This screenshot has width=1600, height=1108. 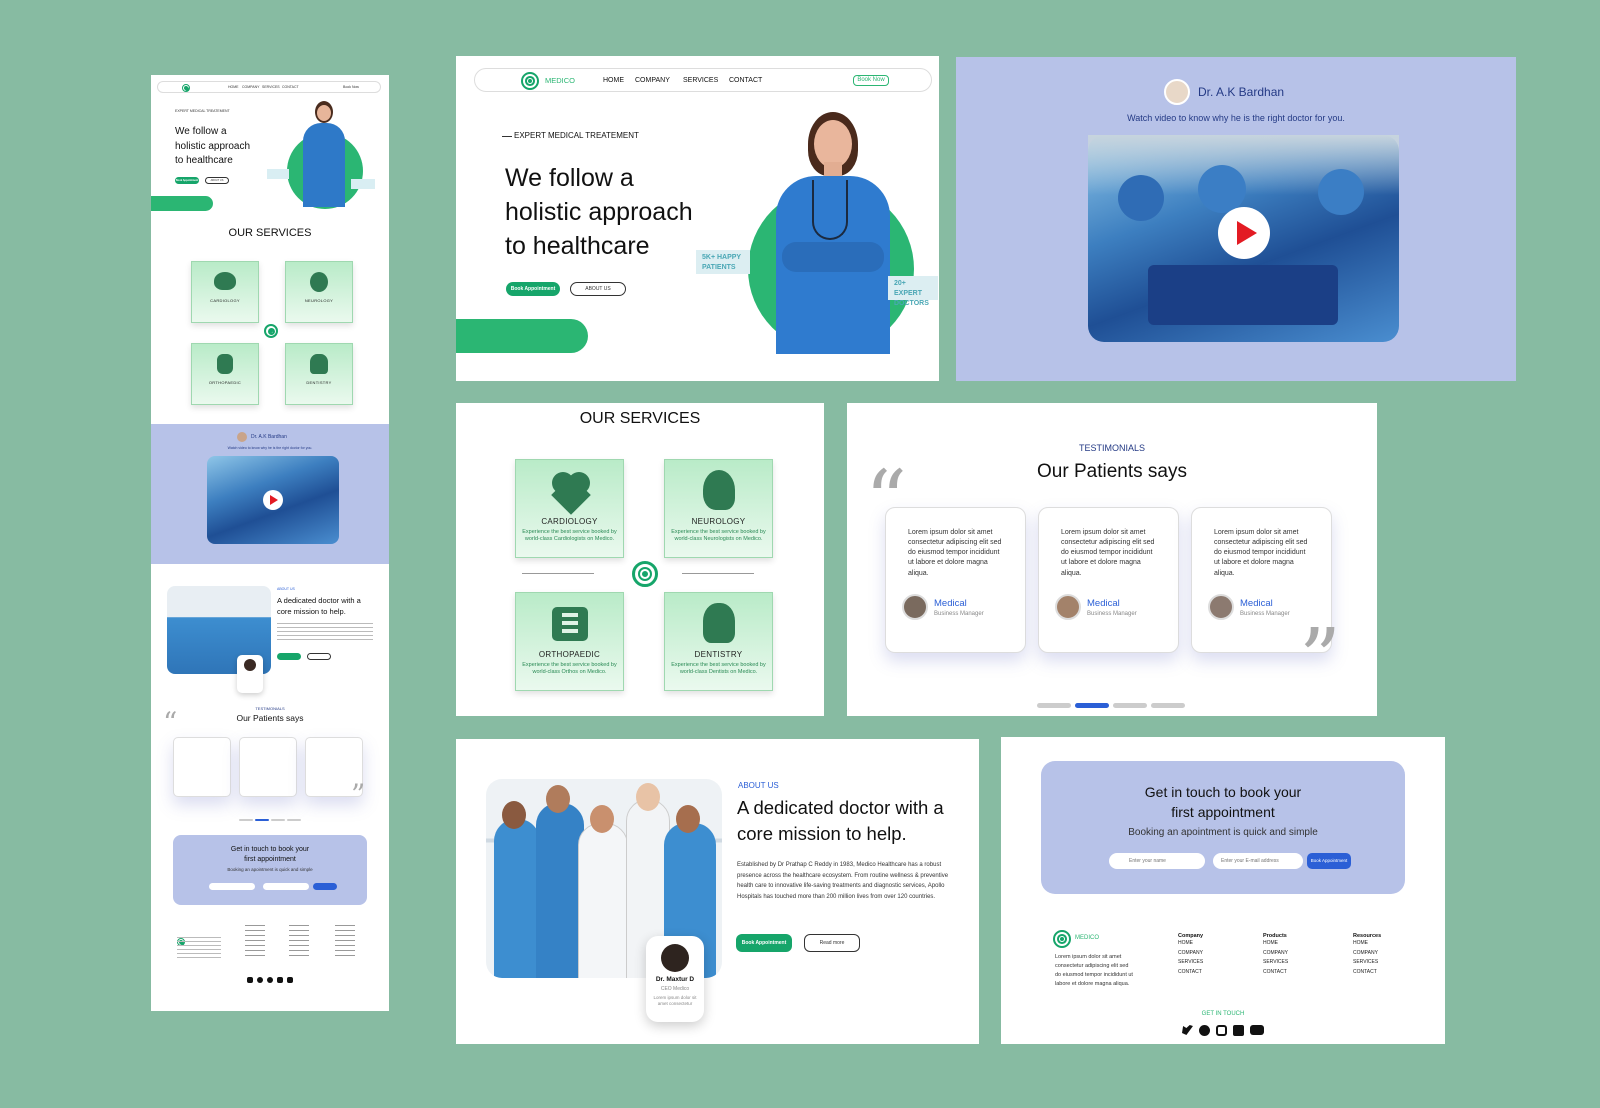 What do you see at coordinates (1258, 861) in the screenshot?
I see `email-input` at bounding box center [1258, 861].